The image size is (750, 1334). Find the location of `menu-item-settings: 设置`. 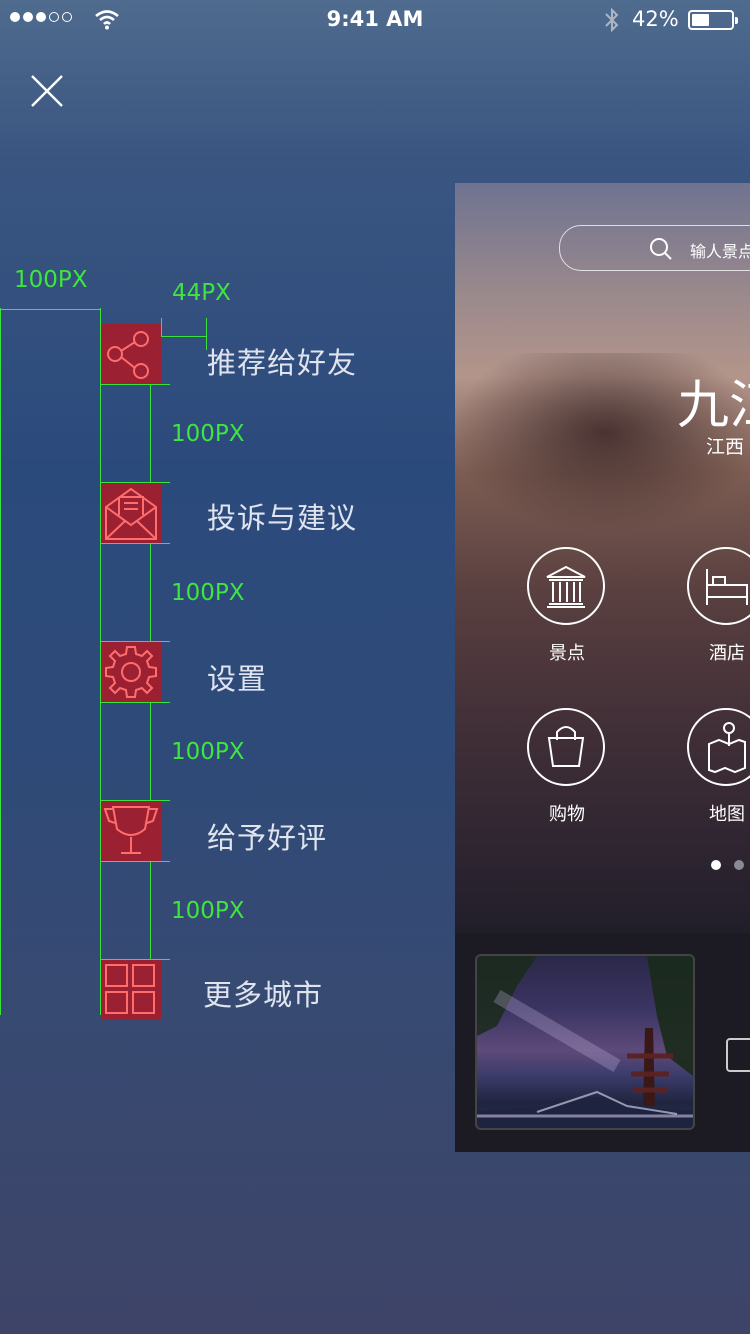

menu-item-settings: 设置 is located at coordinates (261, 672).